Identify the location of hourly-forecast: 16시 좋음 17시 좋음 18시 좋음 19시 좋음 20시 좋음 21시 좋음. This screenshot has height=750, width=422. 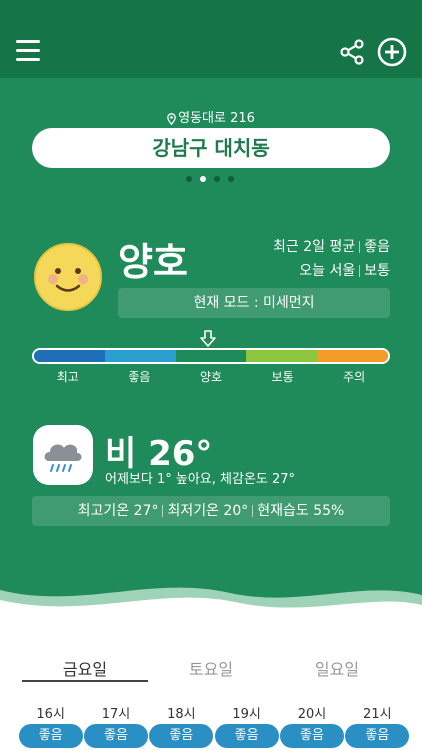
(214, 725).